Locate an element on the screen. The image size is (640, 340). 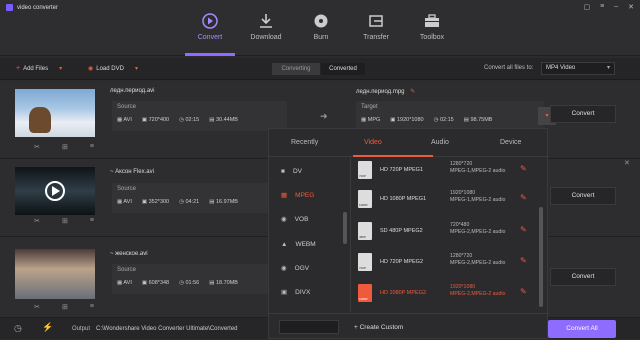
close-icon: ✕ is located at coordinates (631, 7).